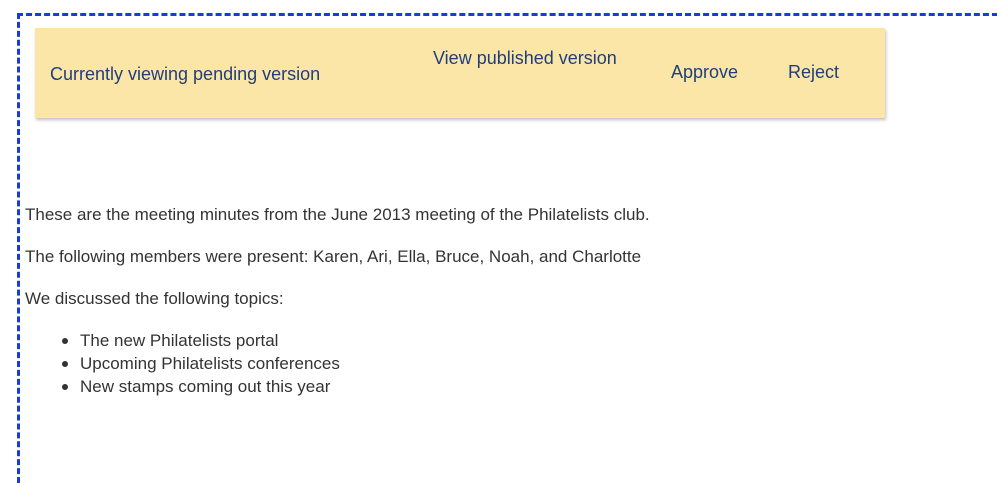  What do you see at coordinates (523, 386) in the screenshot?
I see `list-item: New stamps coming out this year` at bounding box center [523, 386].